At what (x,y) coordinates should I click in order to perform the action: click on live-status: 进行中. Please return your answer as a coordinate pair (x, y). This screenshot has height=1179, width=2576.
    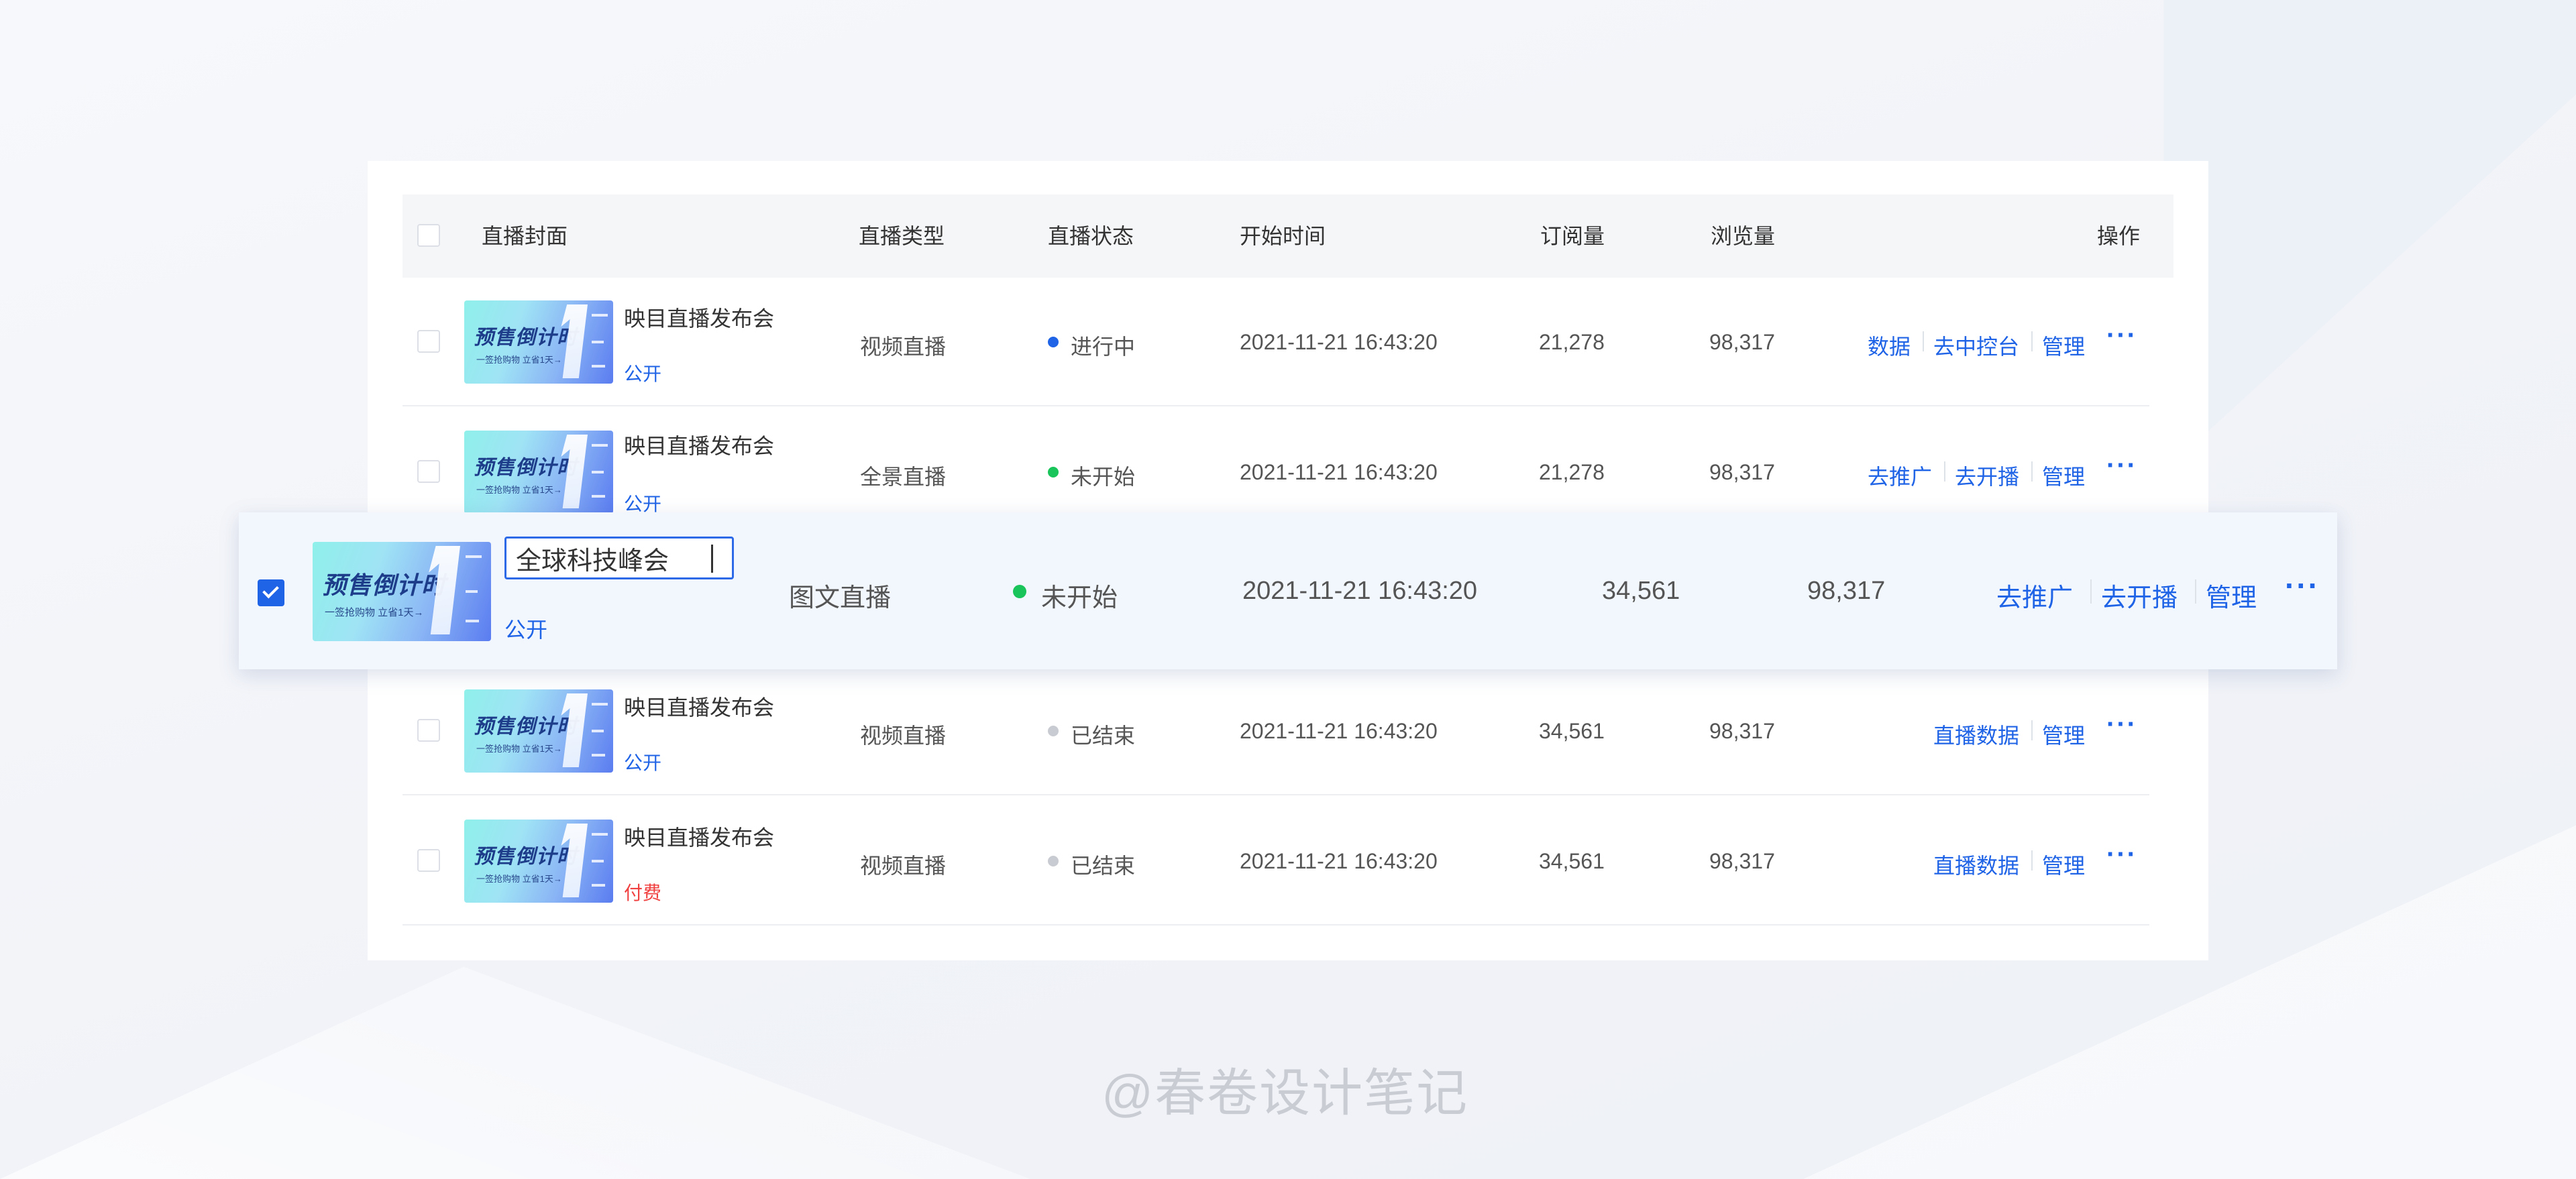
    Looking at the image, I should click on (1103, 347).